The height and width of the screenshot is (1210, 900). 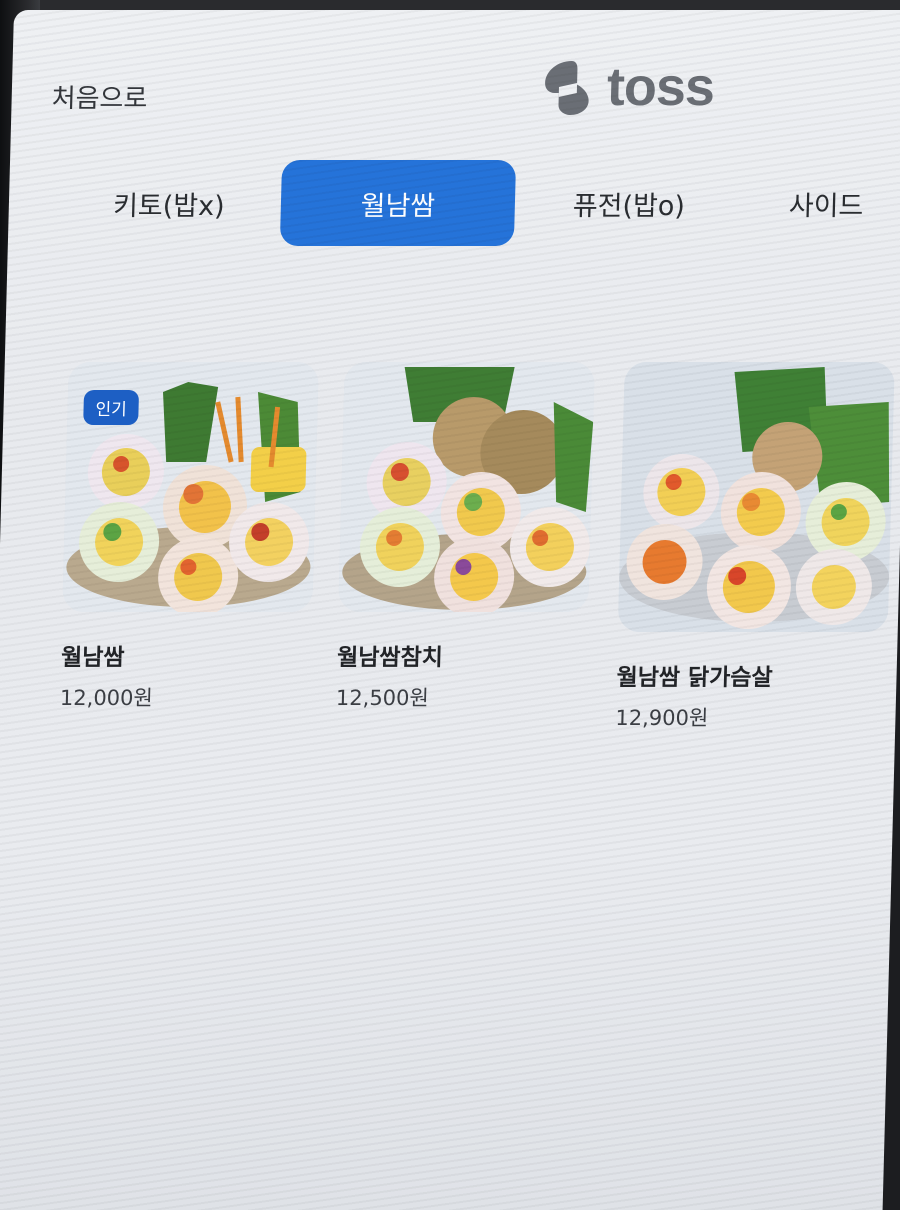 I want to click on popular-badge: 인기, so click(x=111, y=407).